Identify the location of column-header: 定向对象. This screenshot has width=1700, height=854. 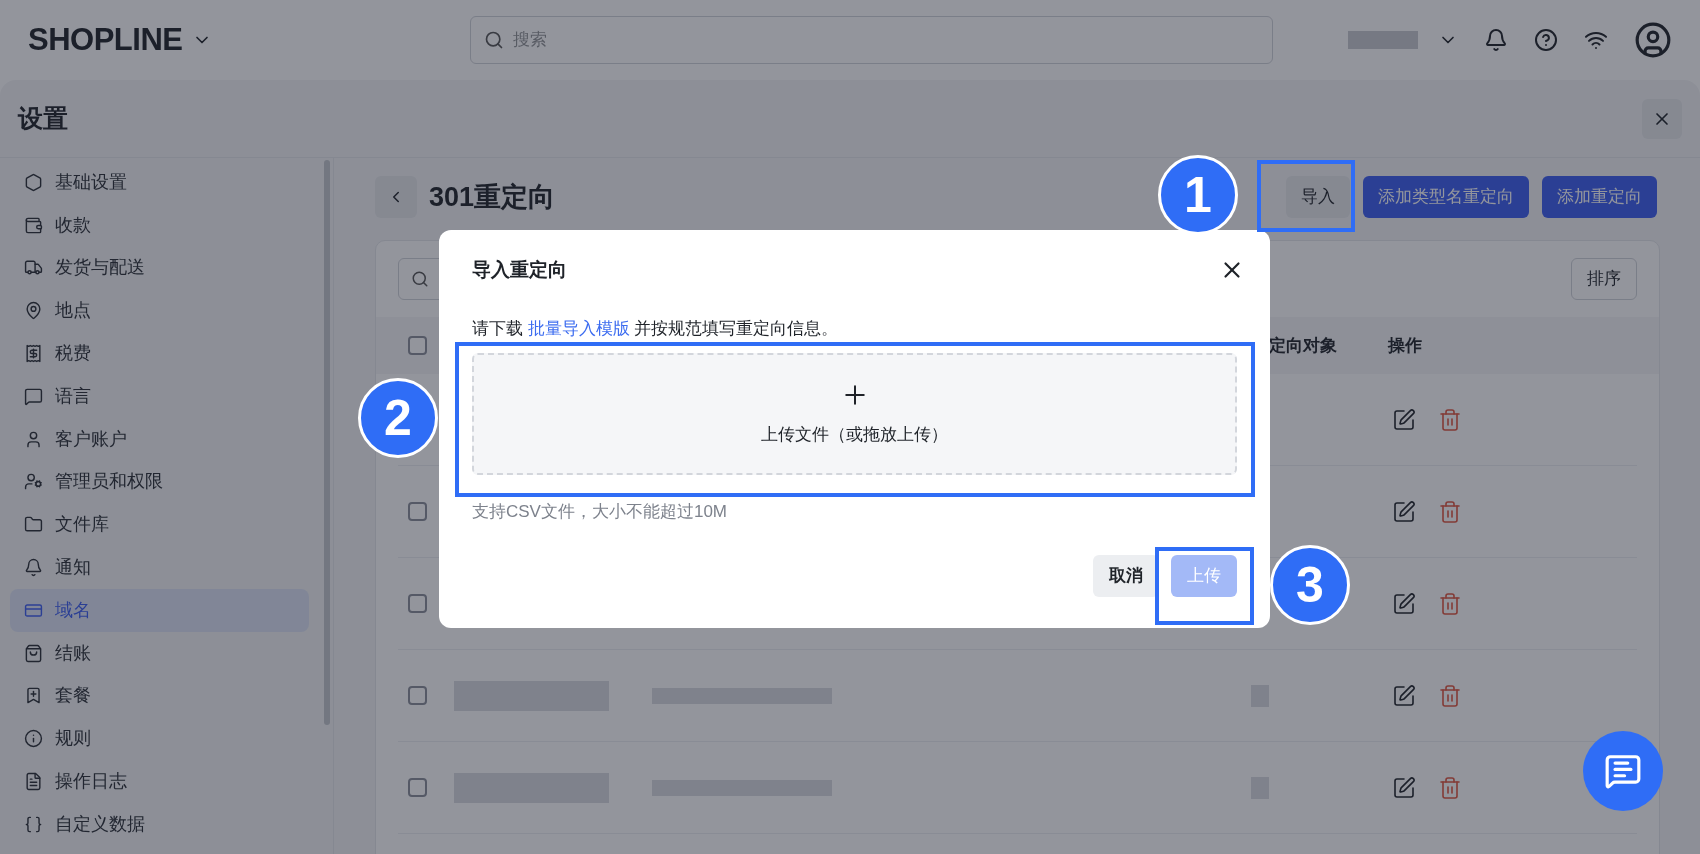
(1303, 345).